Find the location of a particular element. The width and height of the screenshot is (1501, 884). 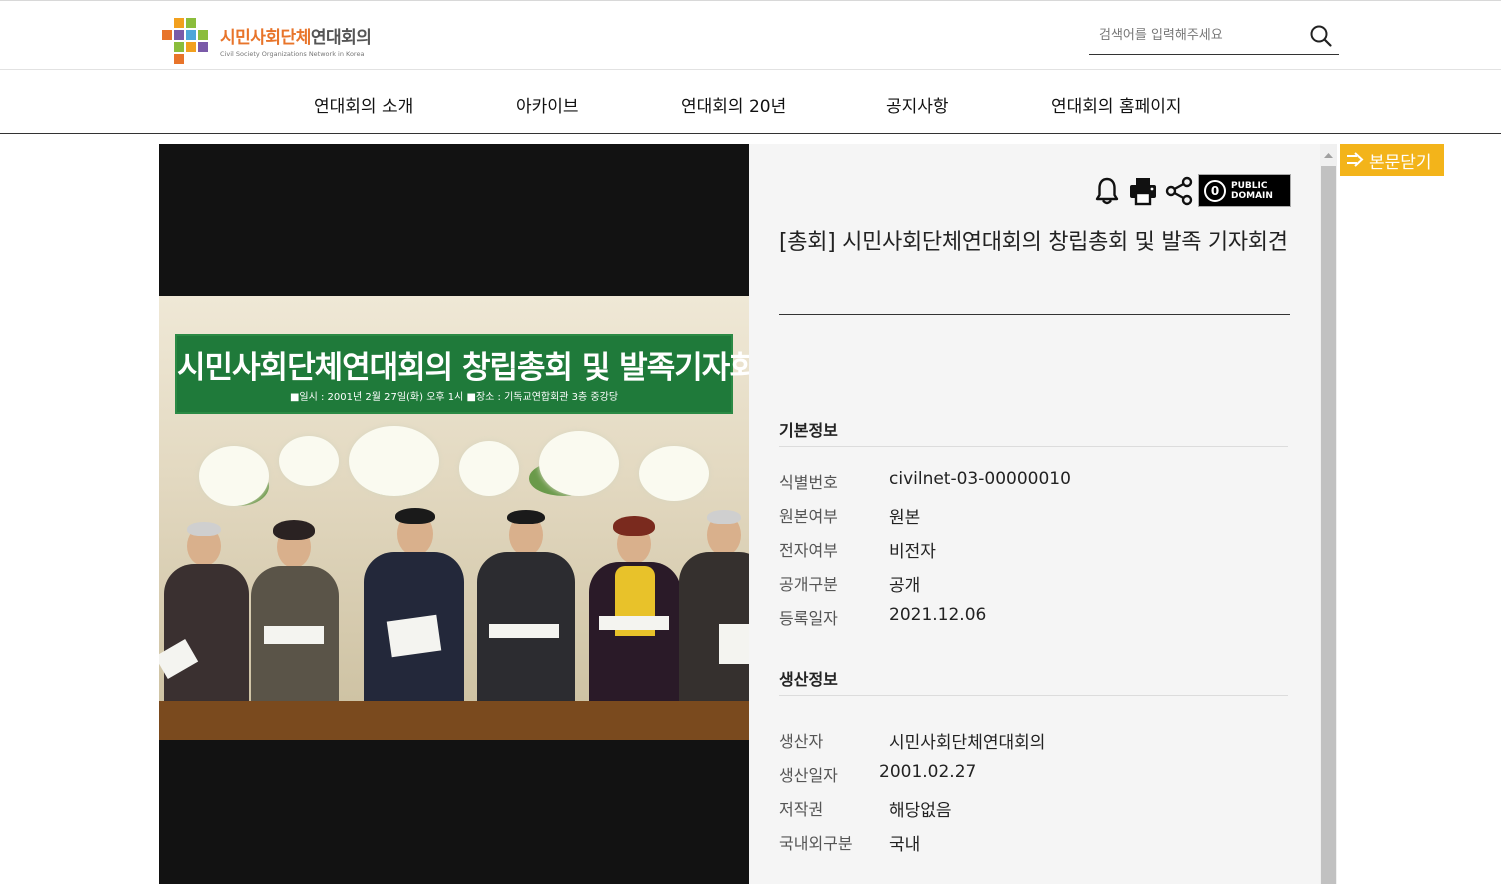

search-icon is located at coordinates (1321, 36).